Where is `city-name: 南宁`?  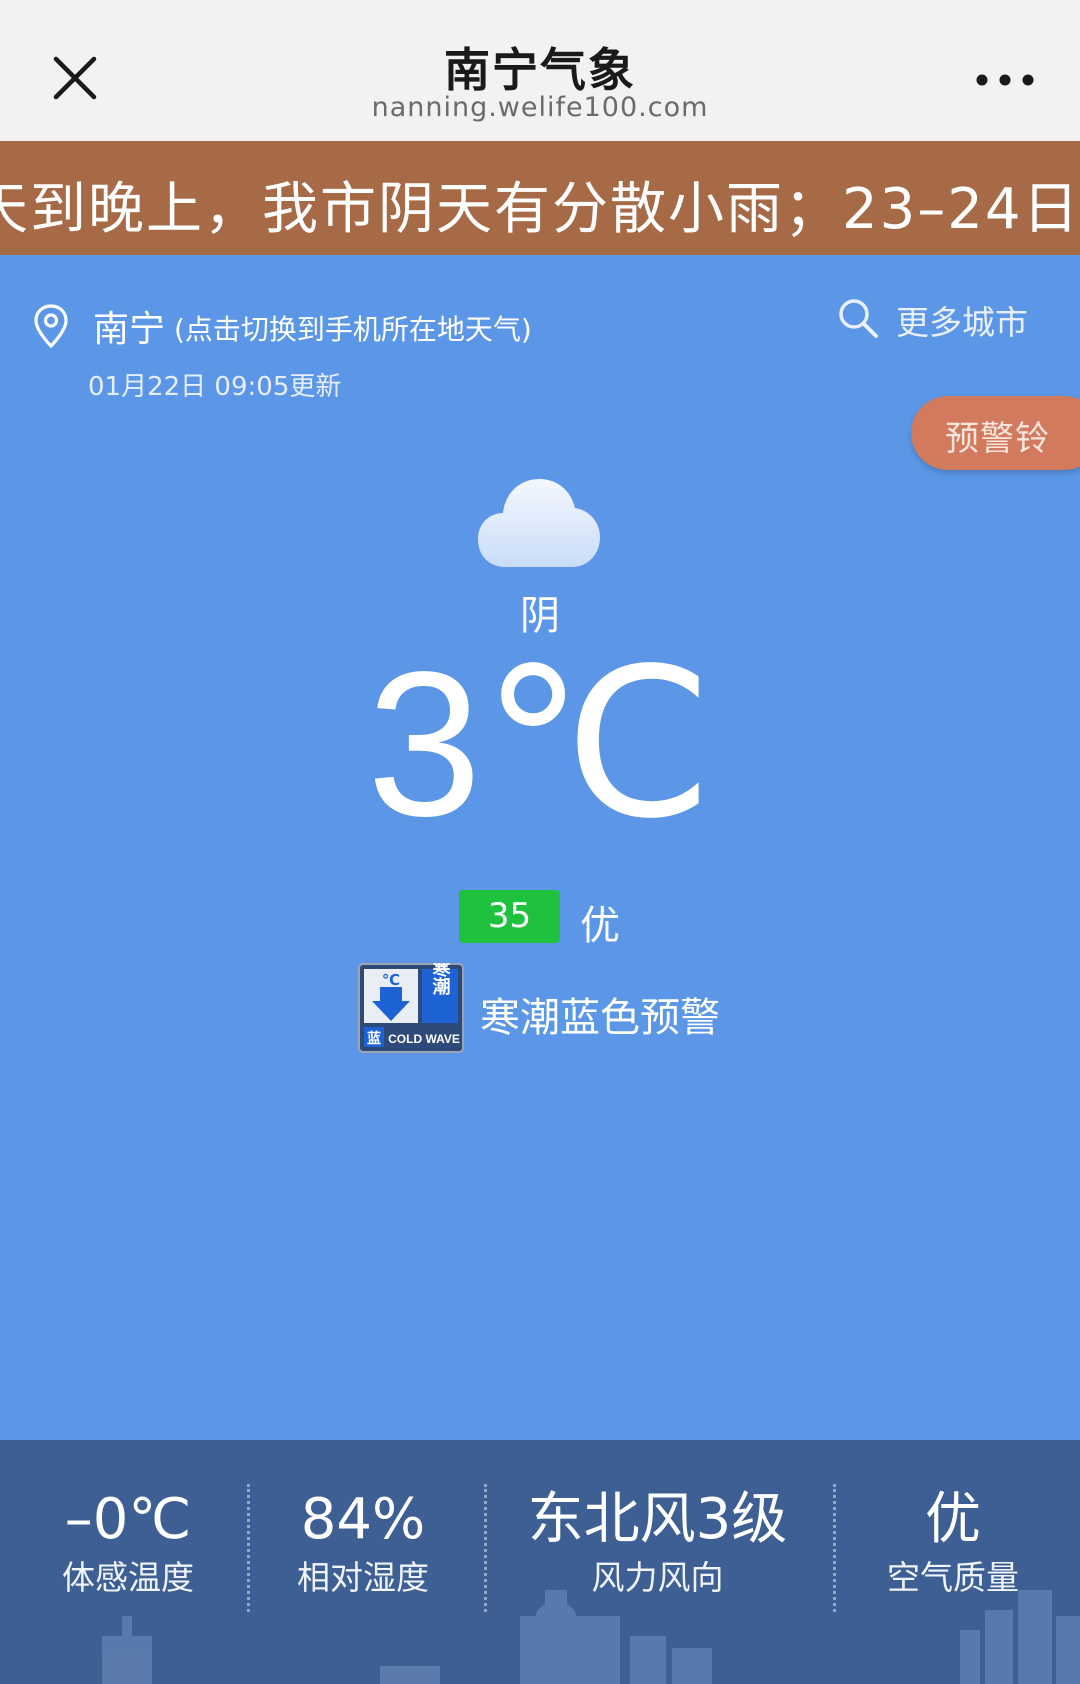 city-name: 南宁 is located at coordinates (129, 326).